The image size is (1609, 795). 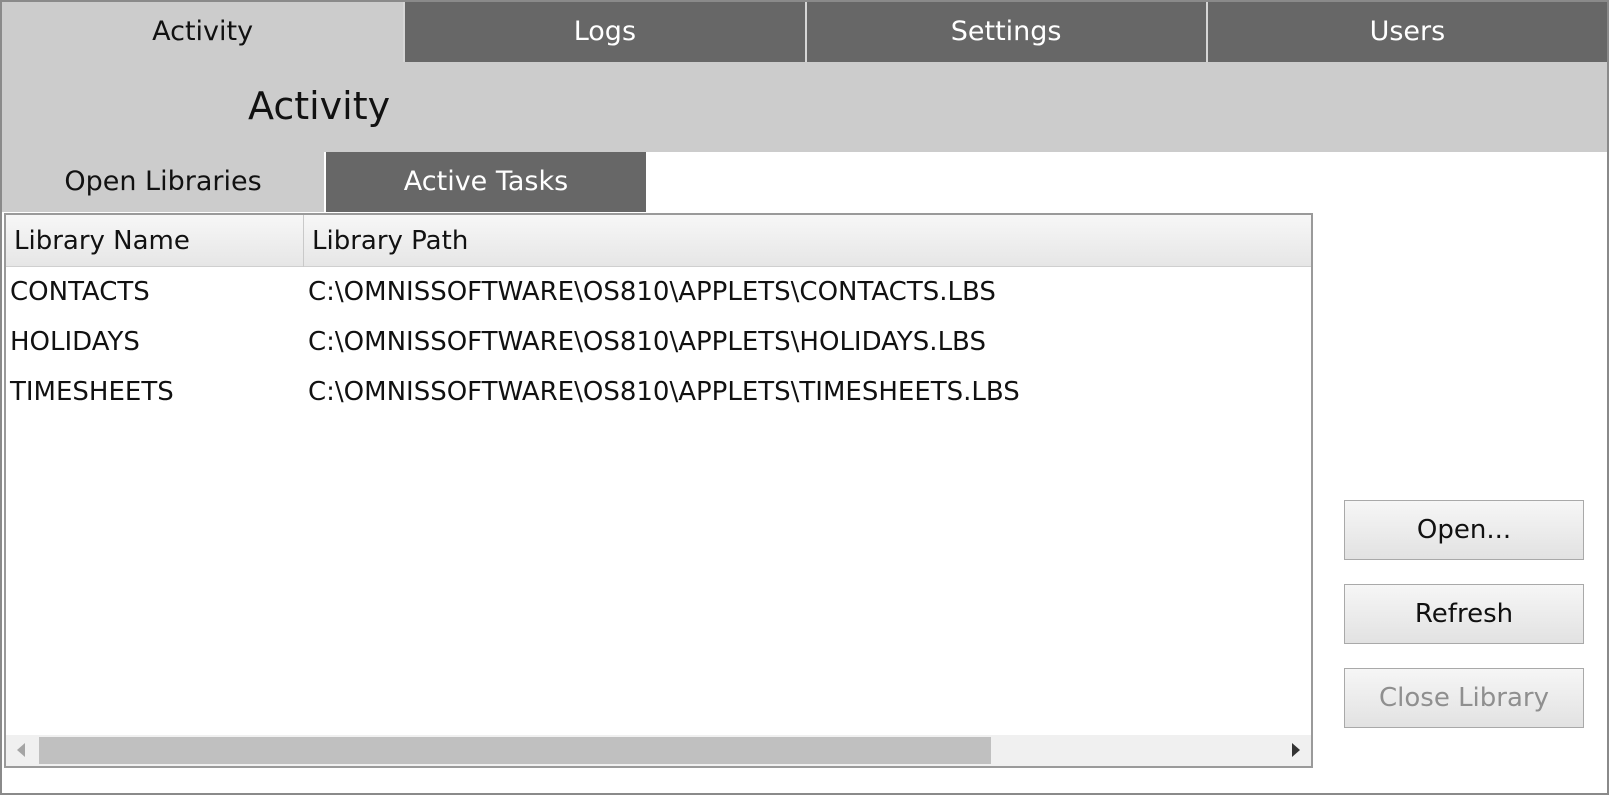 What do you see at coordinates (163, 182) in the screenshot?
I see `tab-open-libraries: Open Libraries` at bounding box center [163, 182].